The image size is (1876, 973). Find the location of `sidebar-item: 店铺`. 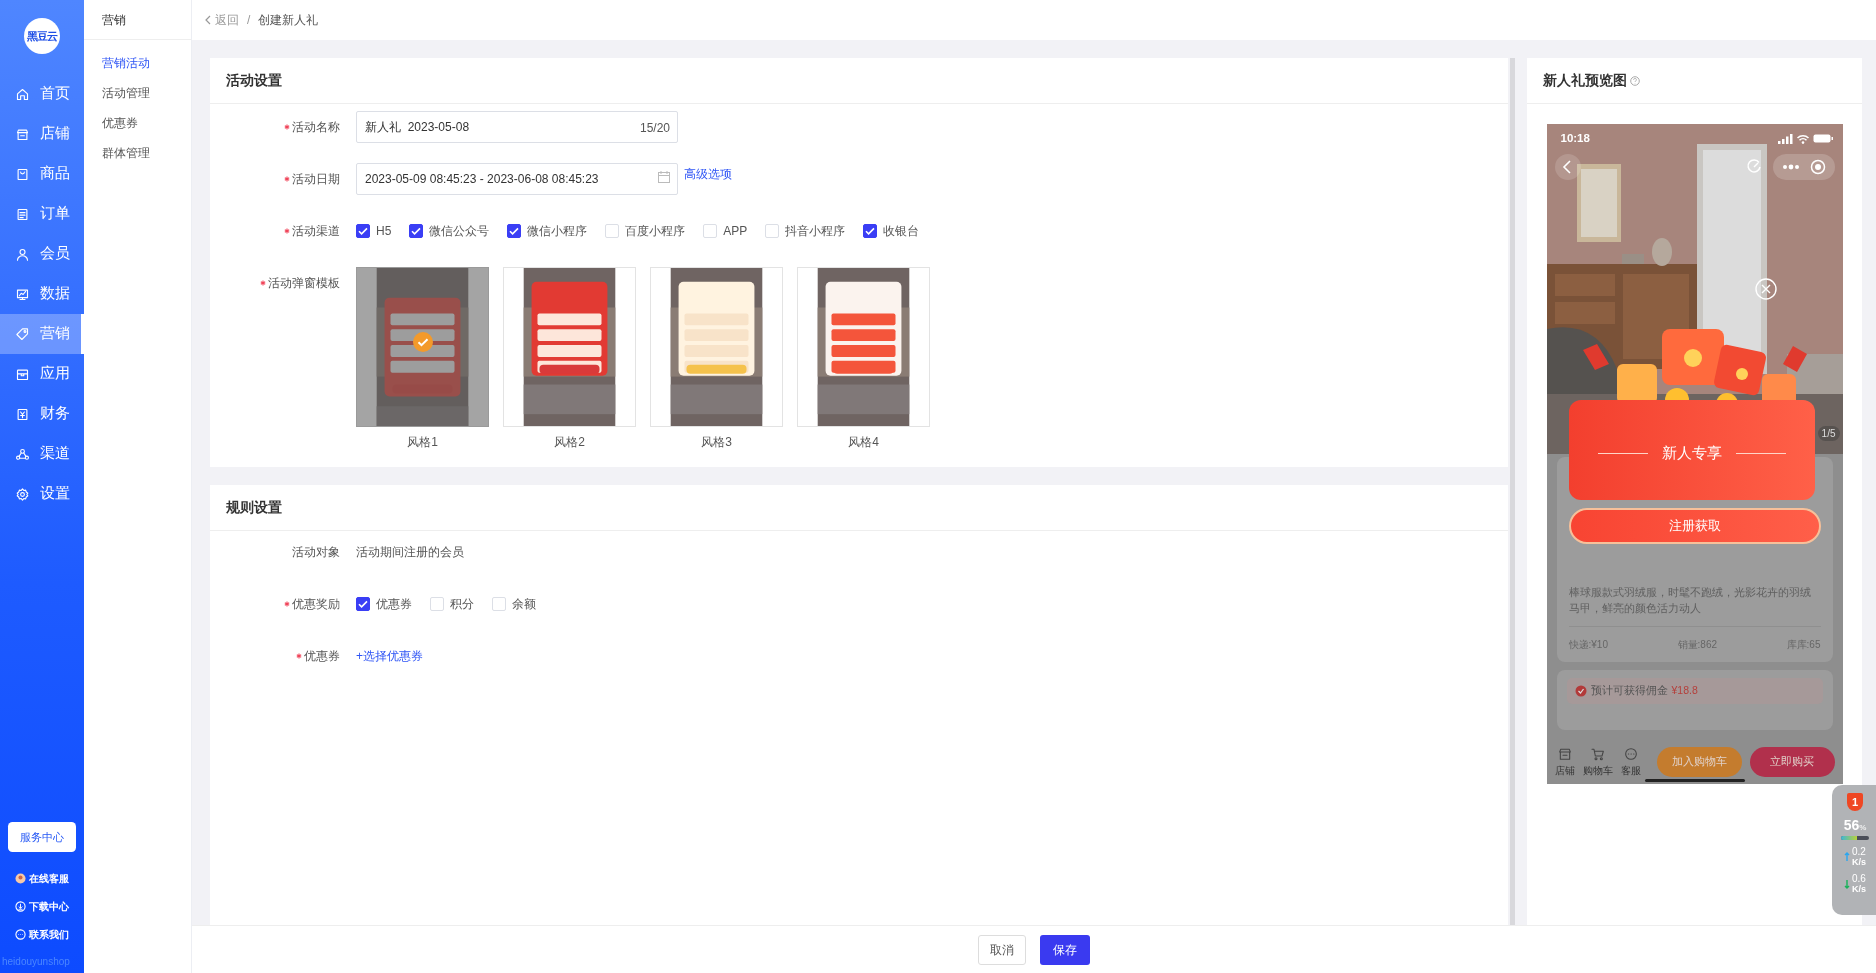

sidebar-item: 店铺 is located at coordinates (42, 134).